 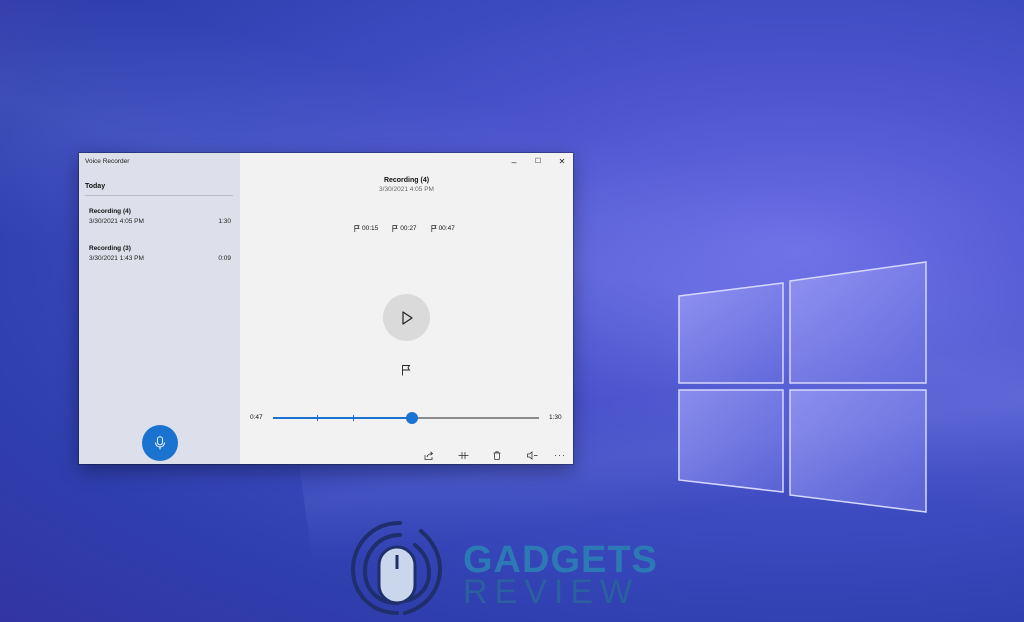 I want to click on trim-icon, so click(x=463, y=455).